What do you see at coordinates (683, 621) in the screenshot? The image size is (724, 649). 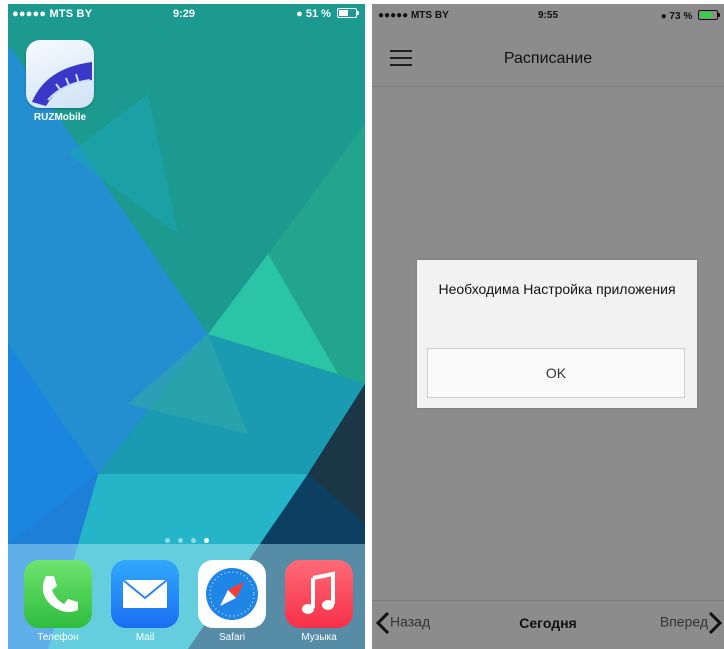 I see `forward-label: Вперед` at bounding box center [683, 621].